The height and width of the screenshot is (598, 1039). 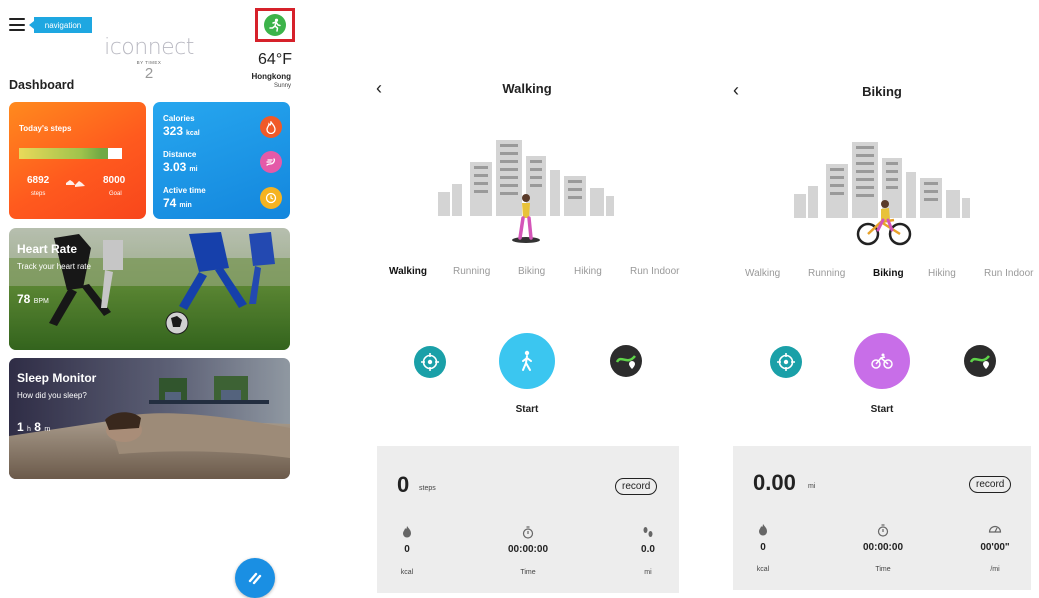 I want to click on biking-start-label: Start, so click(x=882, y=409).